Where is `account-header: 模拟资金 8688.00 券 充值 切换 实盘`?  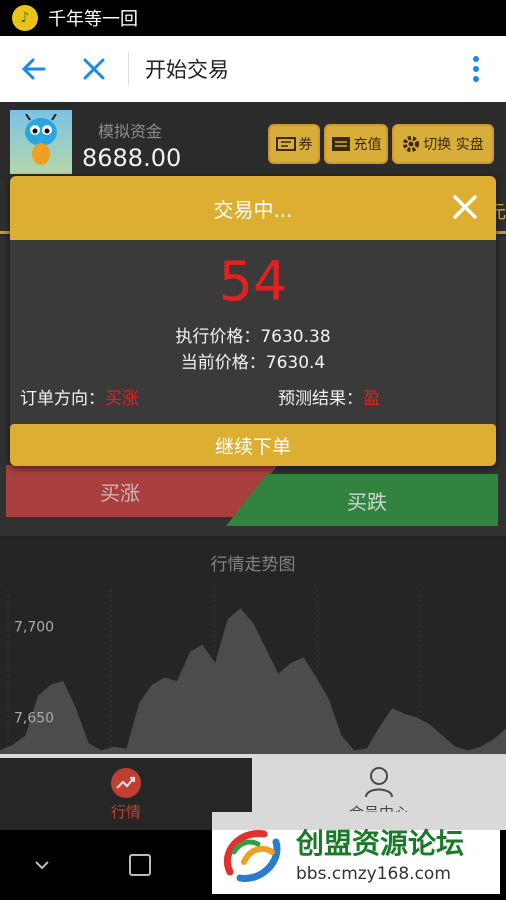 account-header: 模拟资金 8688.00 券 充值 切换 实盘 is located at coordinates (253, 142).